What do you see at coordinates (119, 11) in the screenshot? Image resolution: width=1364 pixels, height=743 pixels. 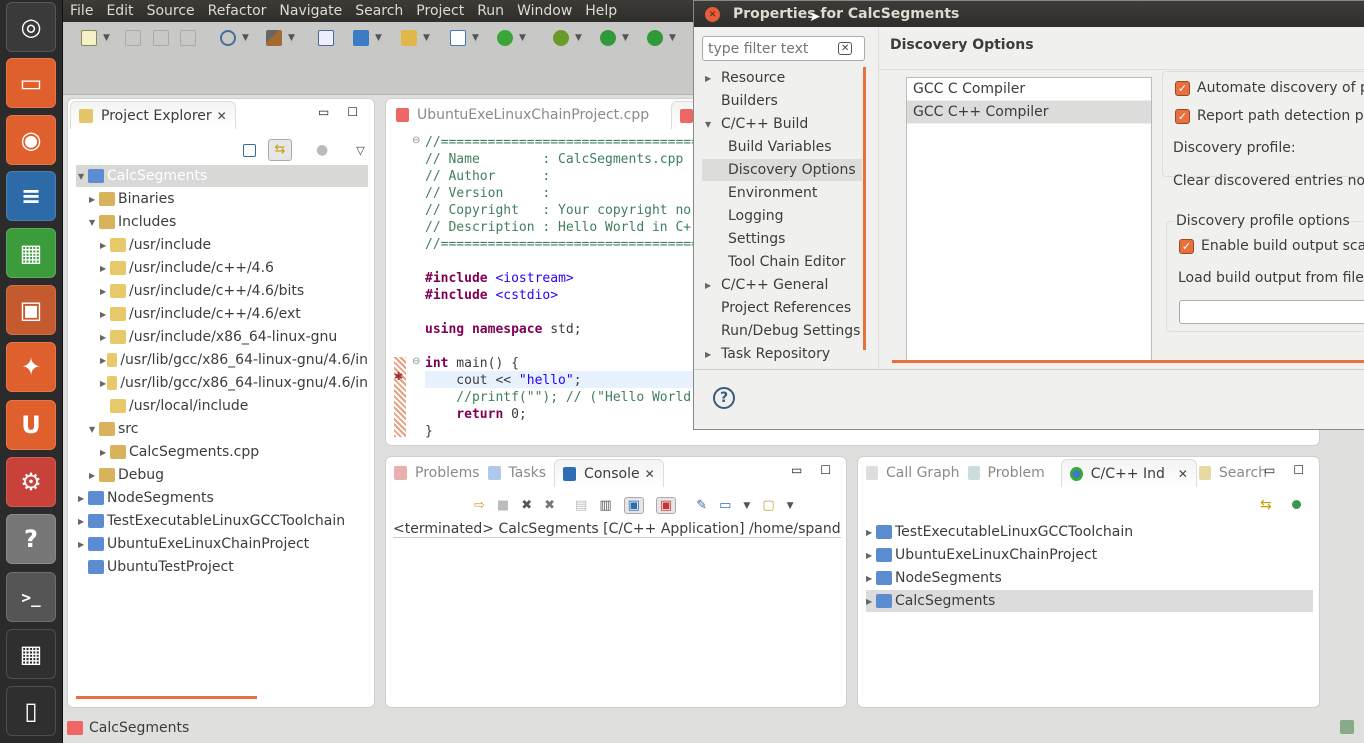 I see `menu-edit: Edit` at bounding box center [119, 11].